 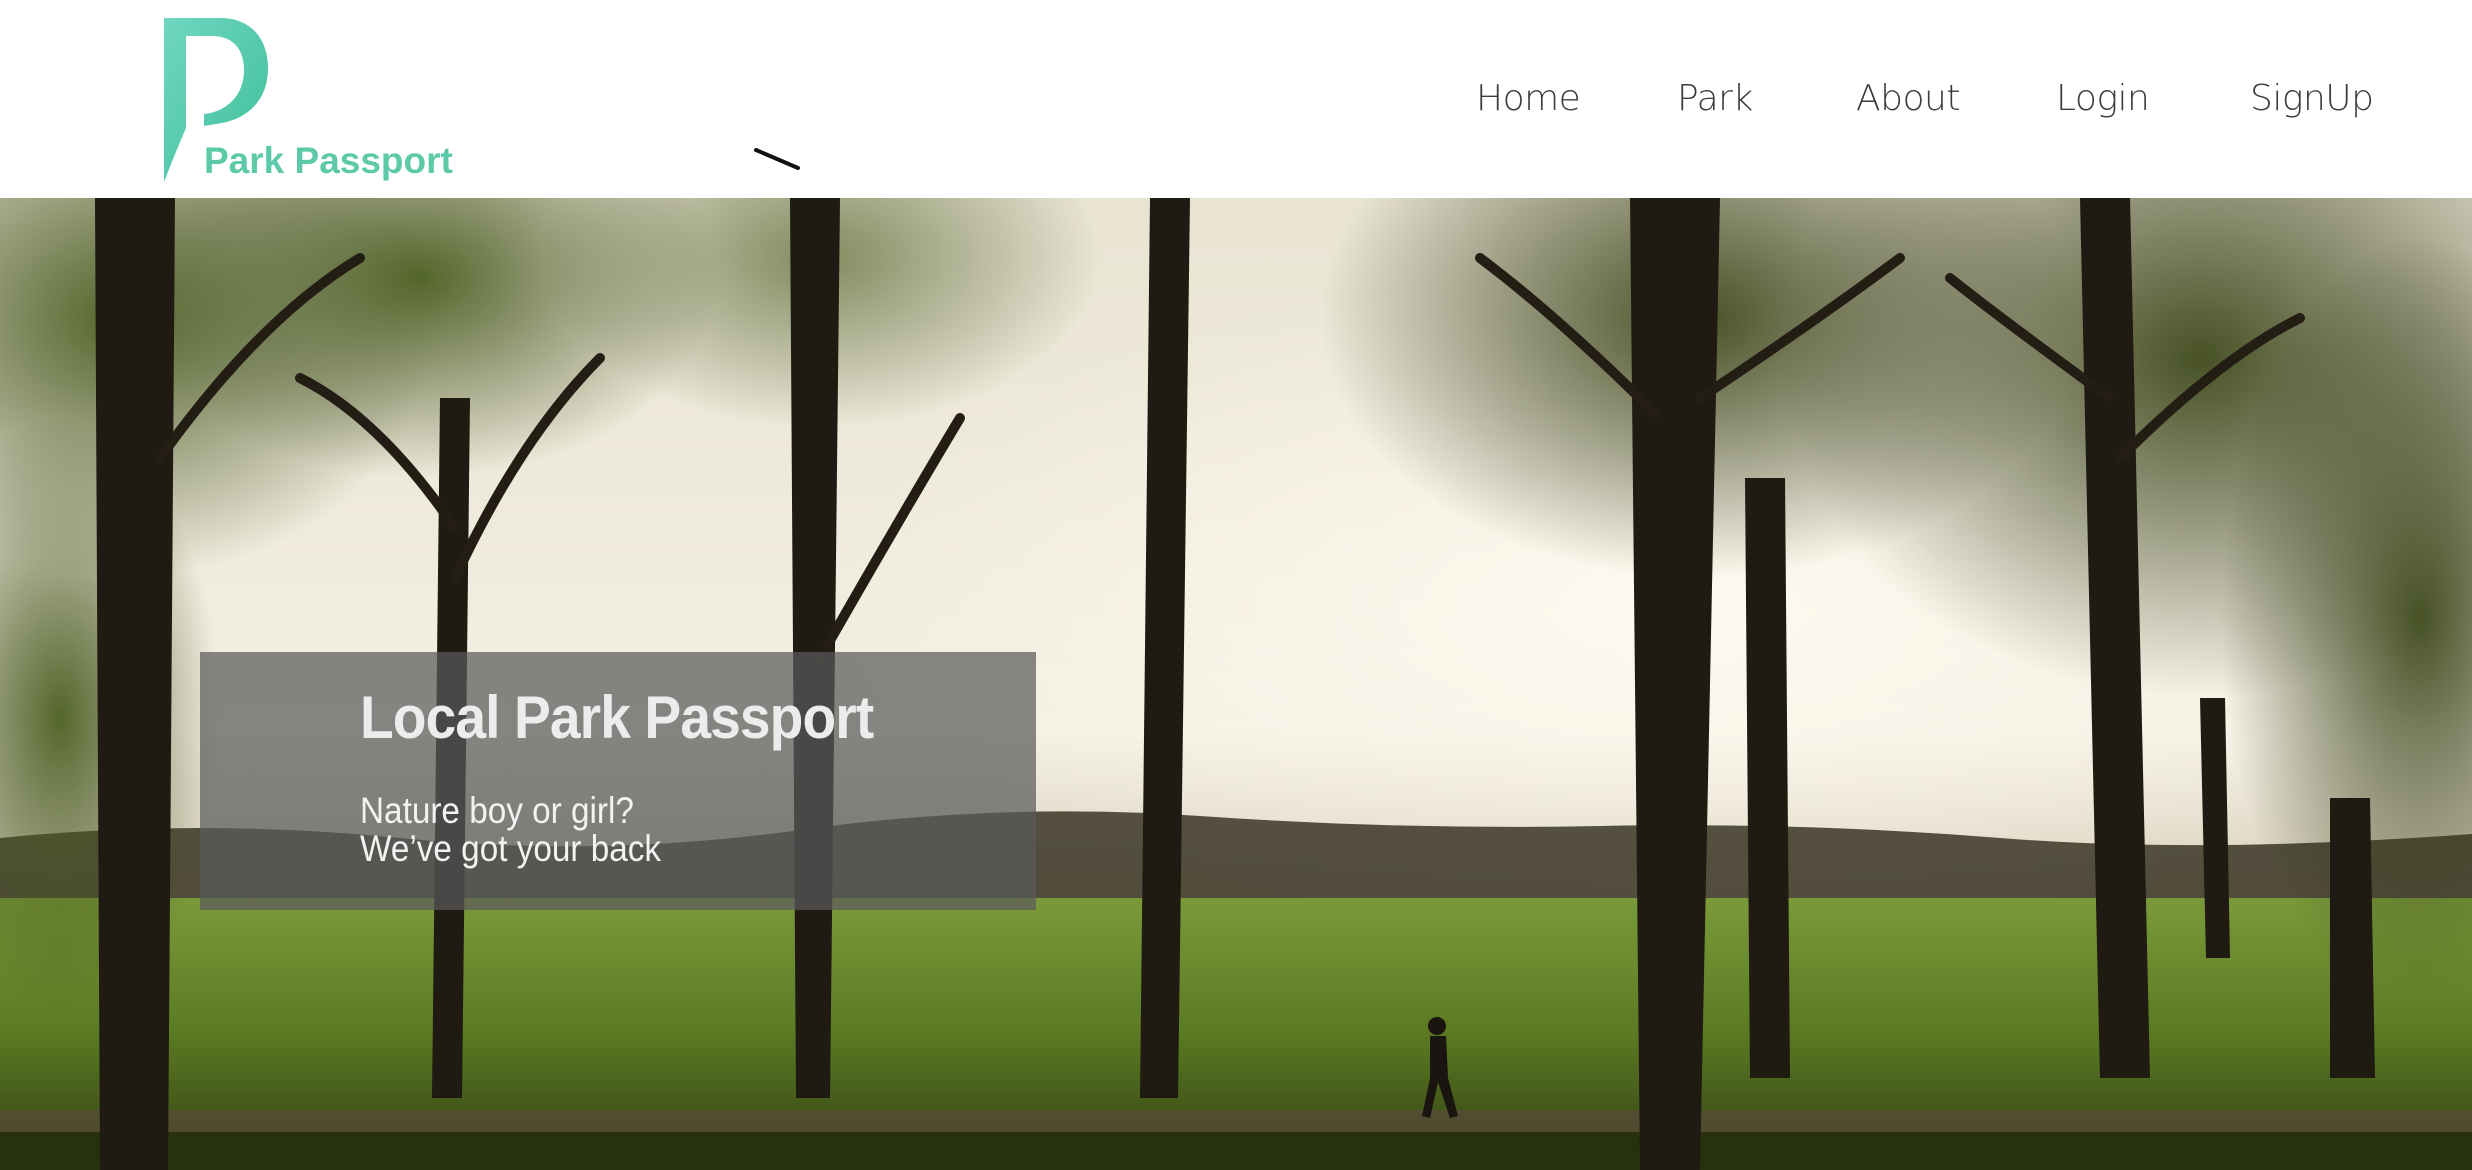 What do you see at coordinates (320, 99) in the screenshot?
I see `brand-logo-link: Park Passport` at bounding box center [320, 99].